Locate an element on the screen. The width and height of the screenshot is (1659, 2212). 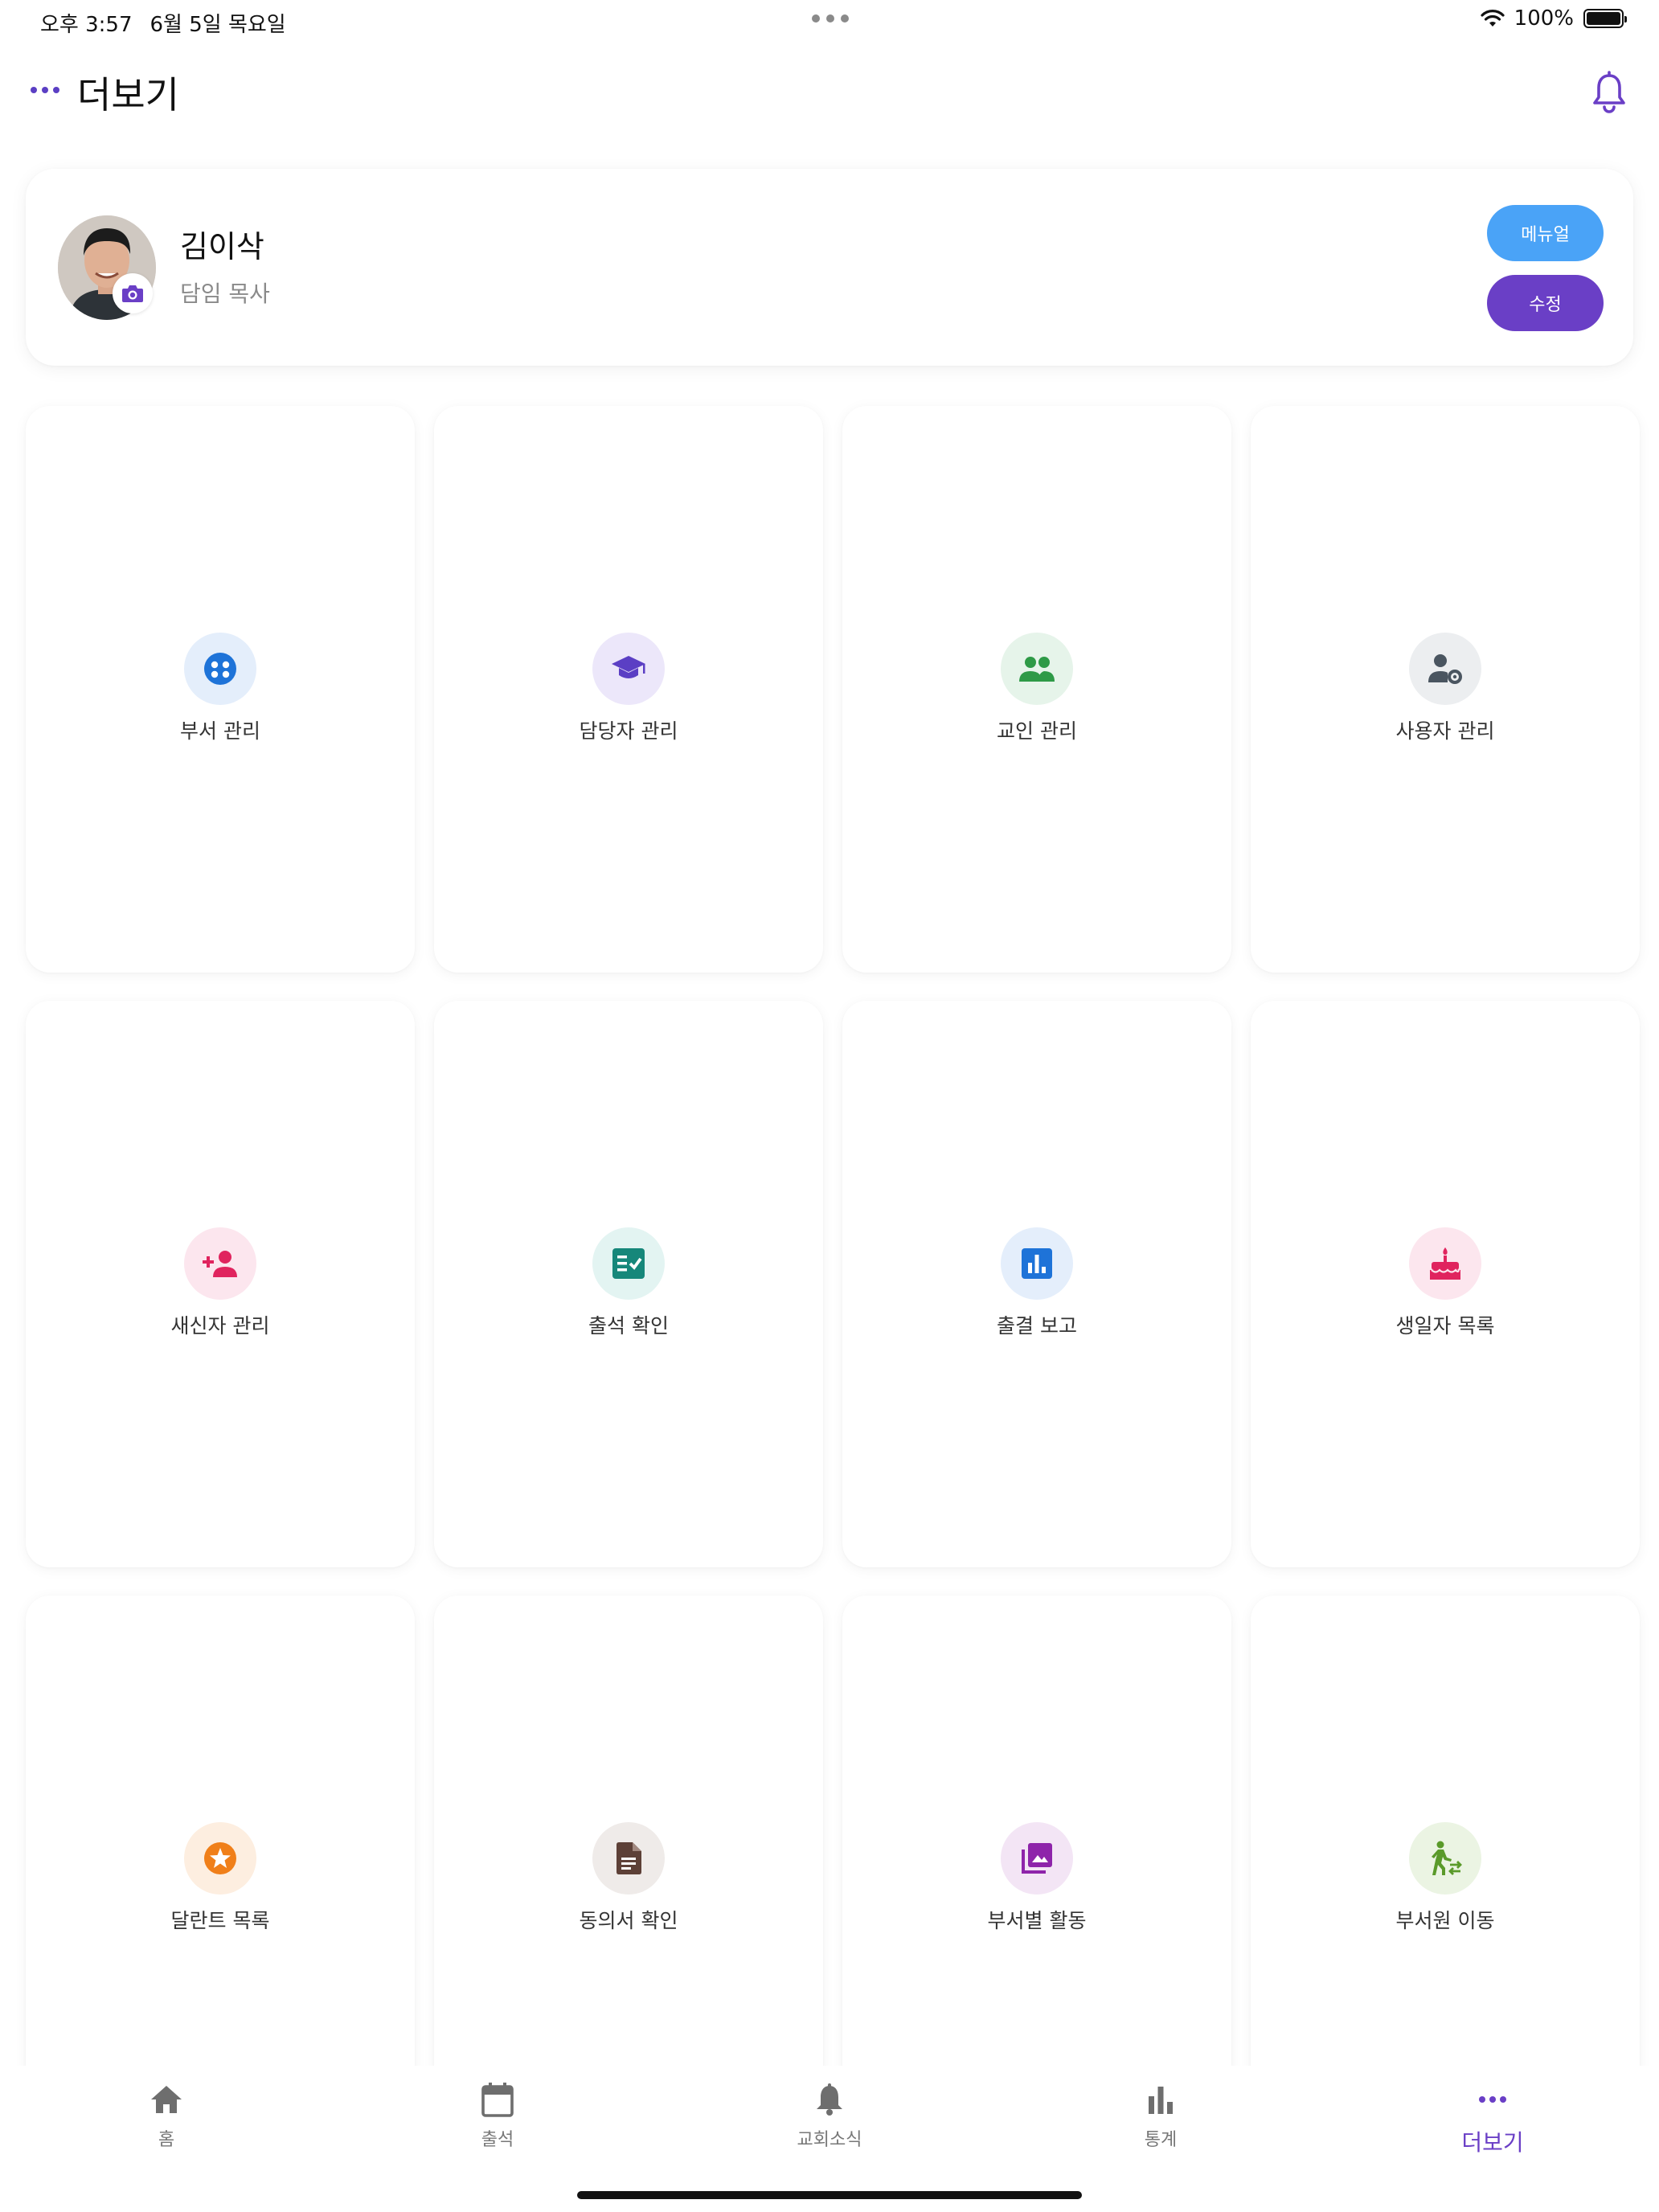
tile-birthday-list: 생일자 목록 is located at coordinates (1445, 1284).